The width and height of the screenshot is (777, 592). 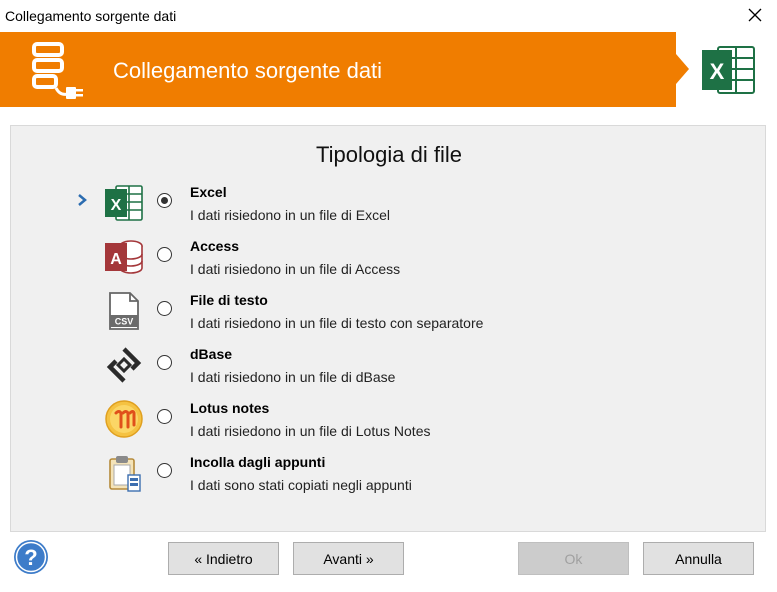 What do you see at coordinates (124, 419) in the screenshot?
I see `lotus-notes-icon` at bounding box center [124, 419].